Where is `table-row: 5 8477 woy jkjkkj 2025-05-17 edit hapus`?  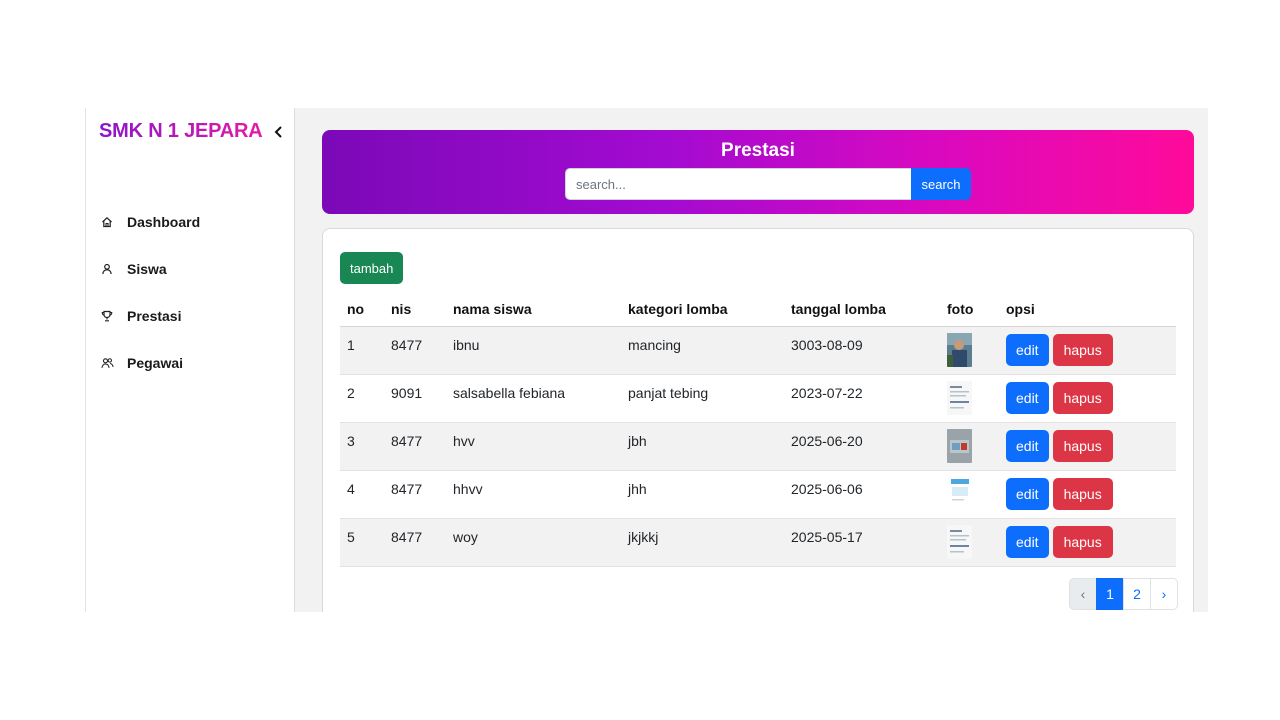
table-row: 5 8477 woy jkjkkj 2025-05-17 edit hapus is located at coordinates (758, 542).